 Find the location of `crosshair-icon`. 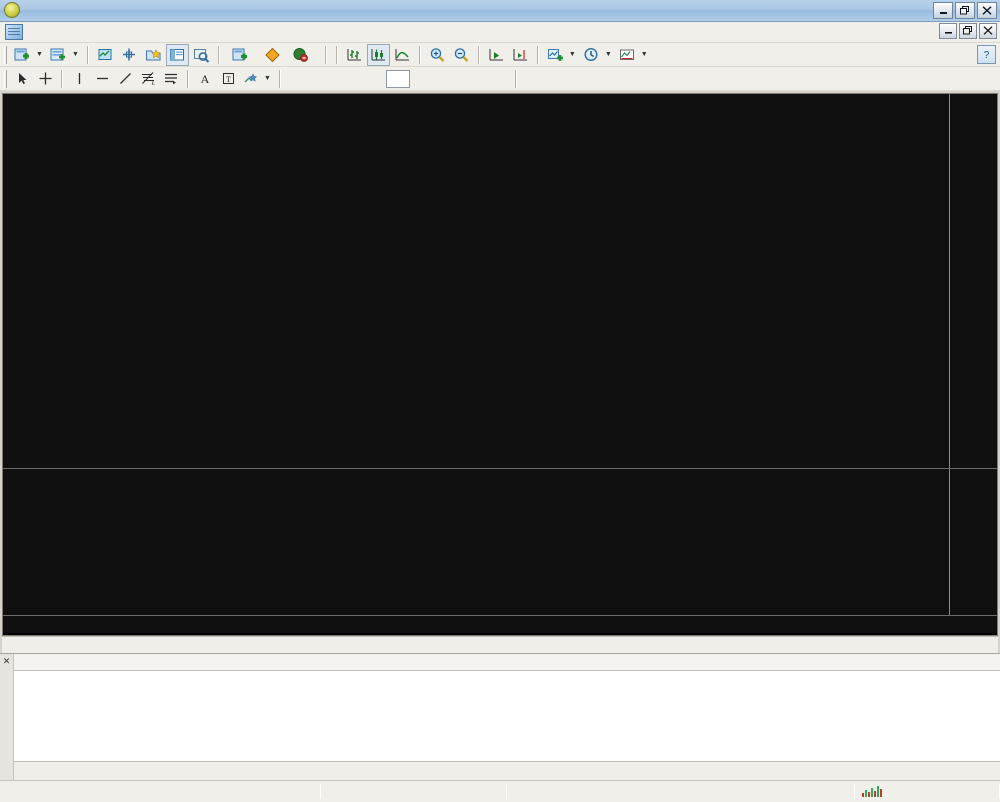

crosshair-icon is located at coordinates (45, 79).